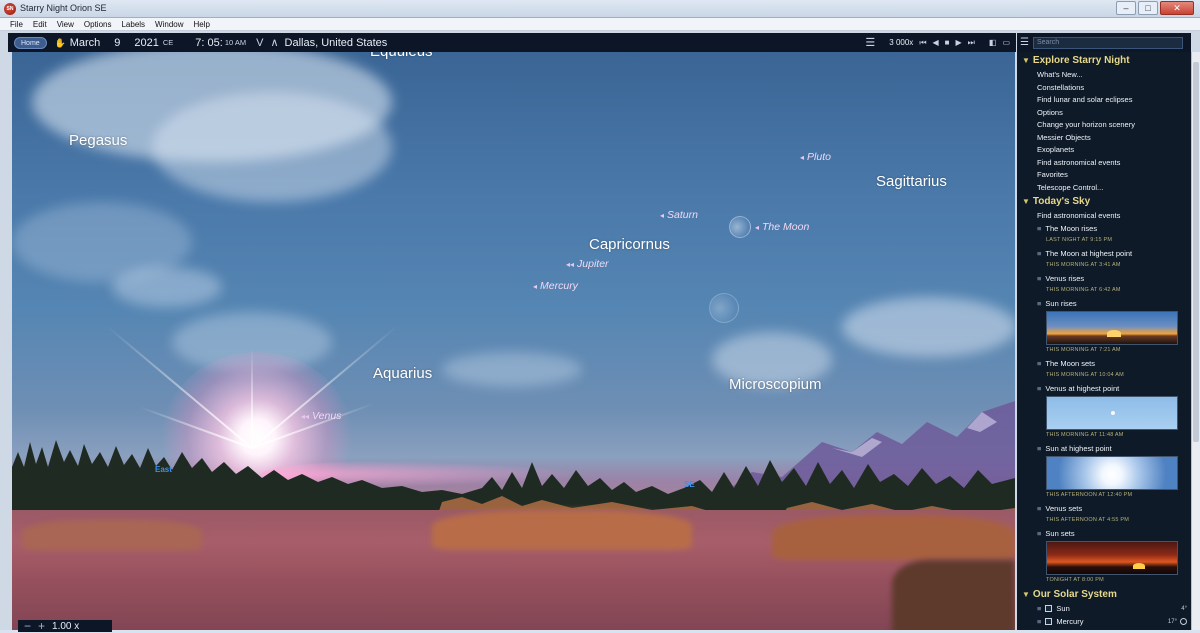 The image size is (1200, 633). I want to click on planet-label: ◂◂ Venus, so click(321, 416).